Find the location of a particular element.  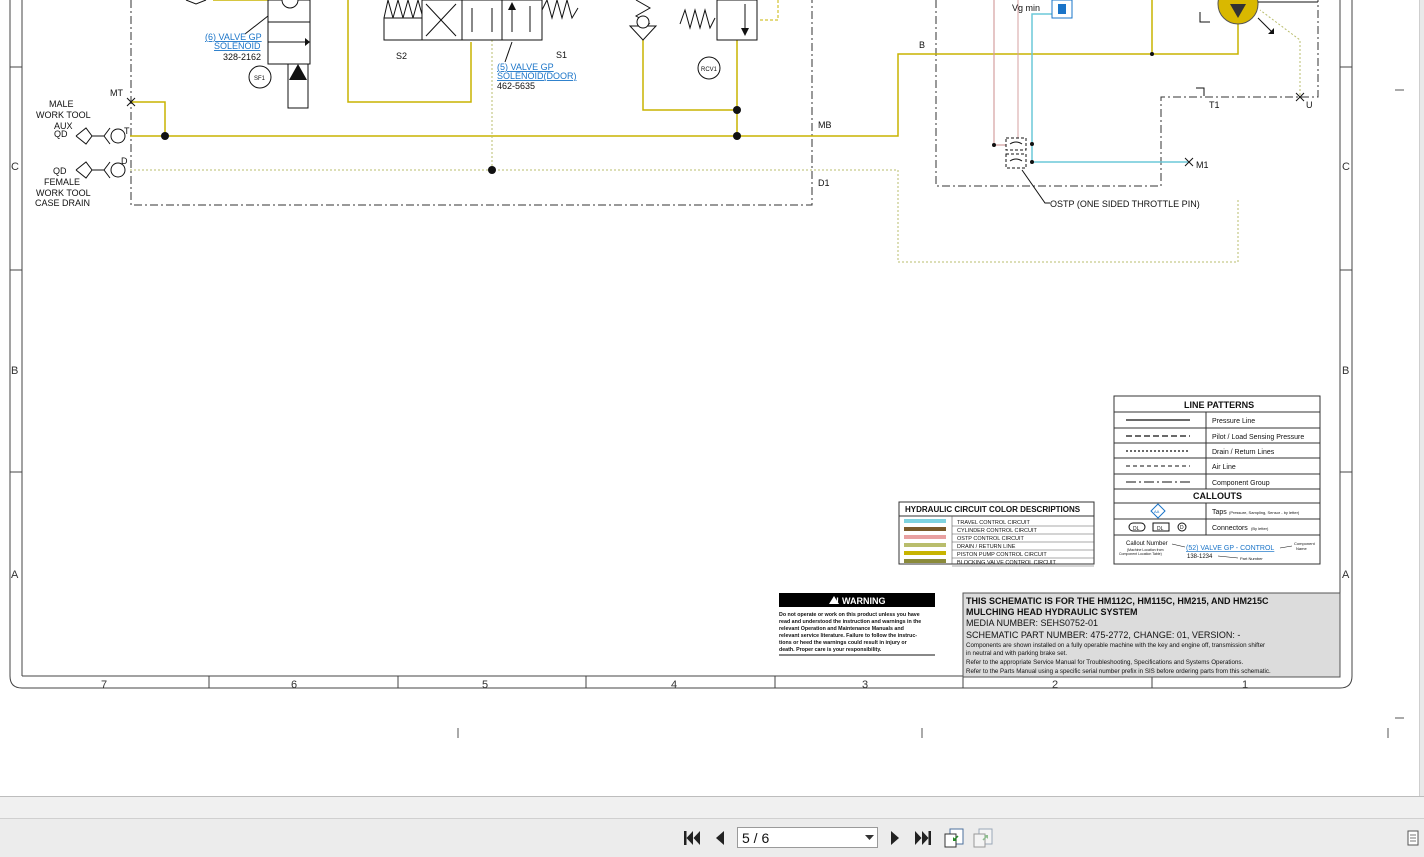

connector-dl-1: DL is located at coordinates (1136, 529).